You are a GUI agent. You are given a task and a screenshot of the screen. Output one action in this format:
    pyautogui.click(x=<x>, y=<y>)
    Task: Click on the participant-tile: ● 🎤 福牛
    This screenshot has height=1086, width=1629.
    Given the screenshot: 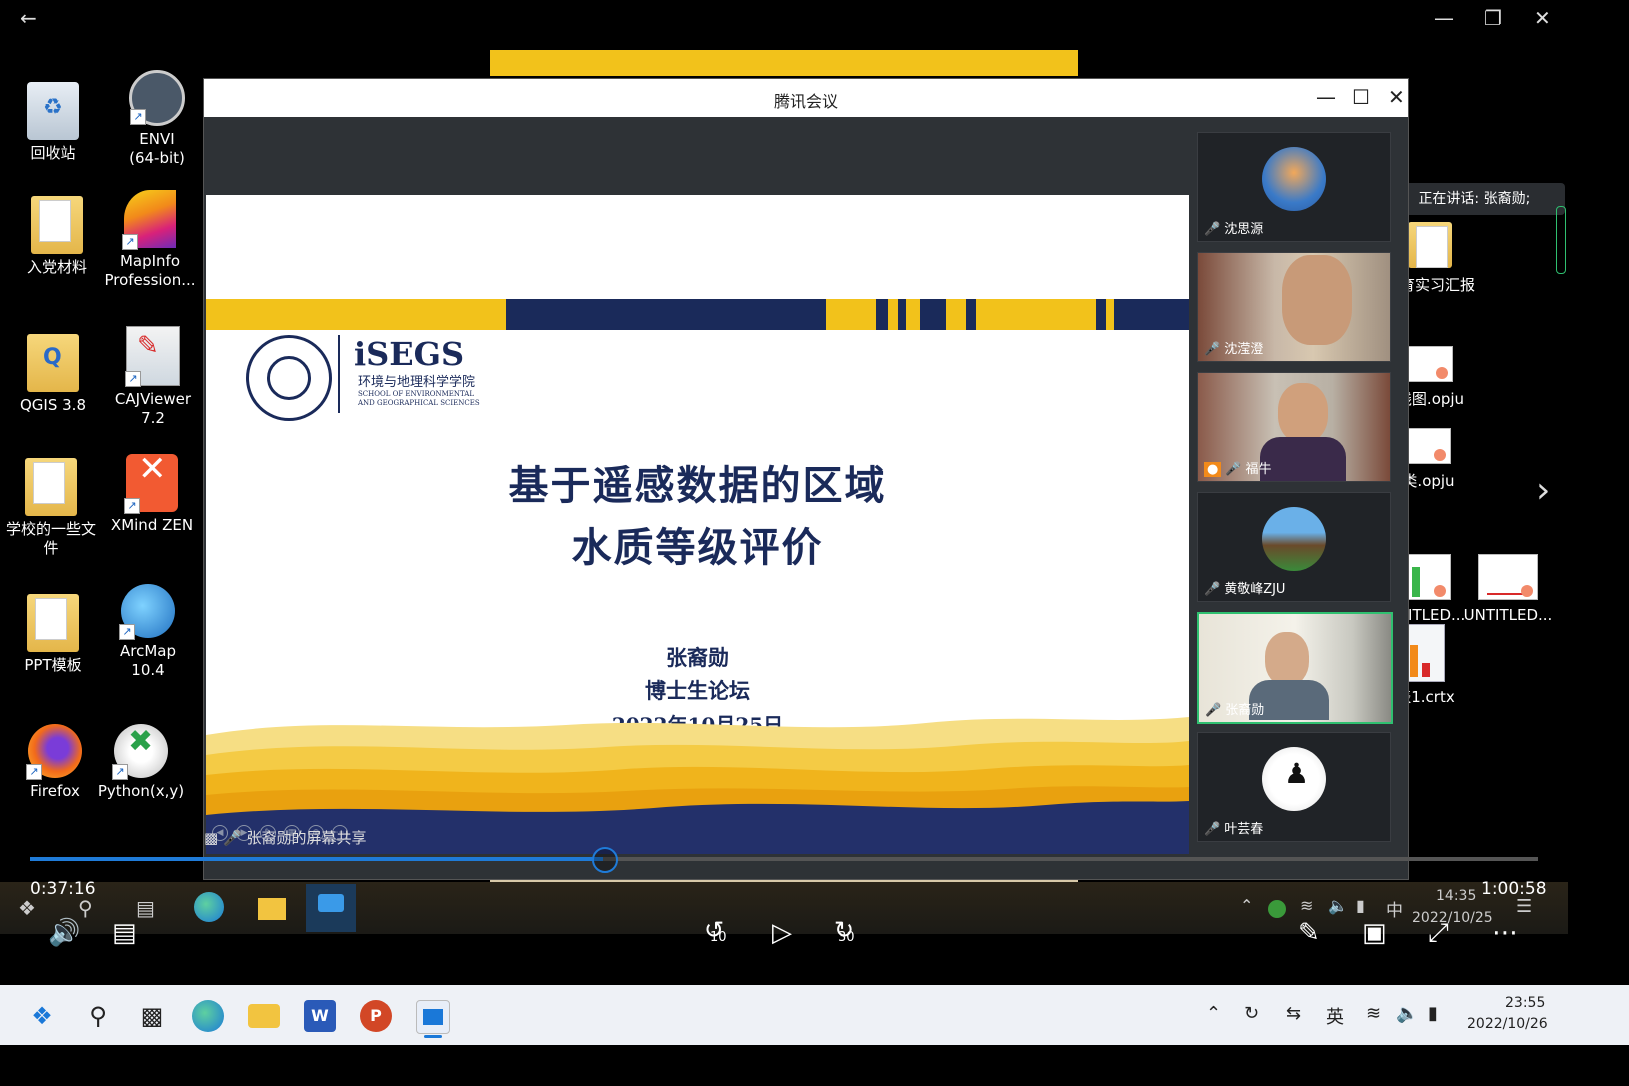 What is the action you would take?
    pyautogui.click(x=1294, y=427)
    